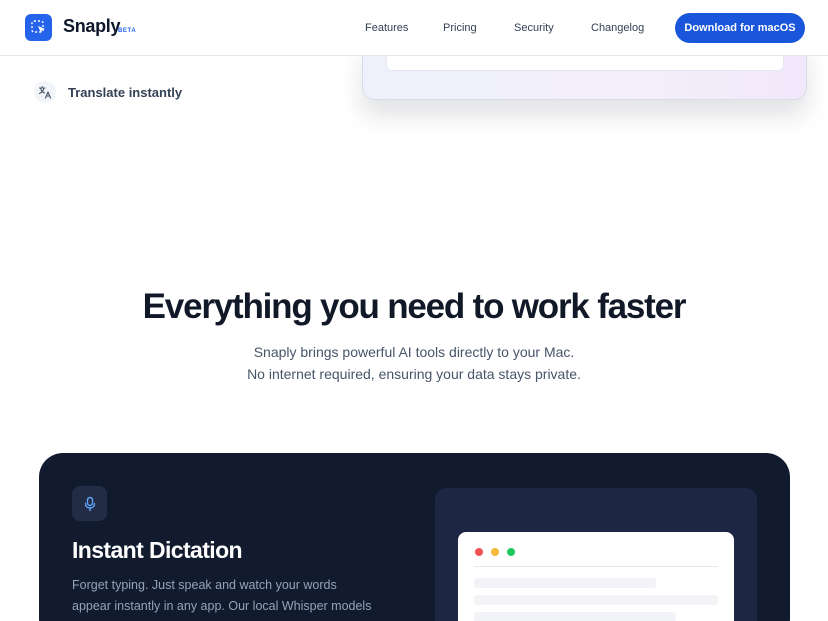  What do you see at coordinates (596, 576) in the screenshot?
I see `mockup-window` at bounding box center [596, 576].